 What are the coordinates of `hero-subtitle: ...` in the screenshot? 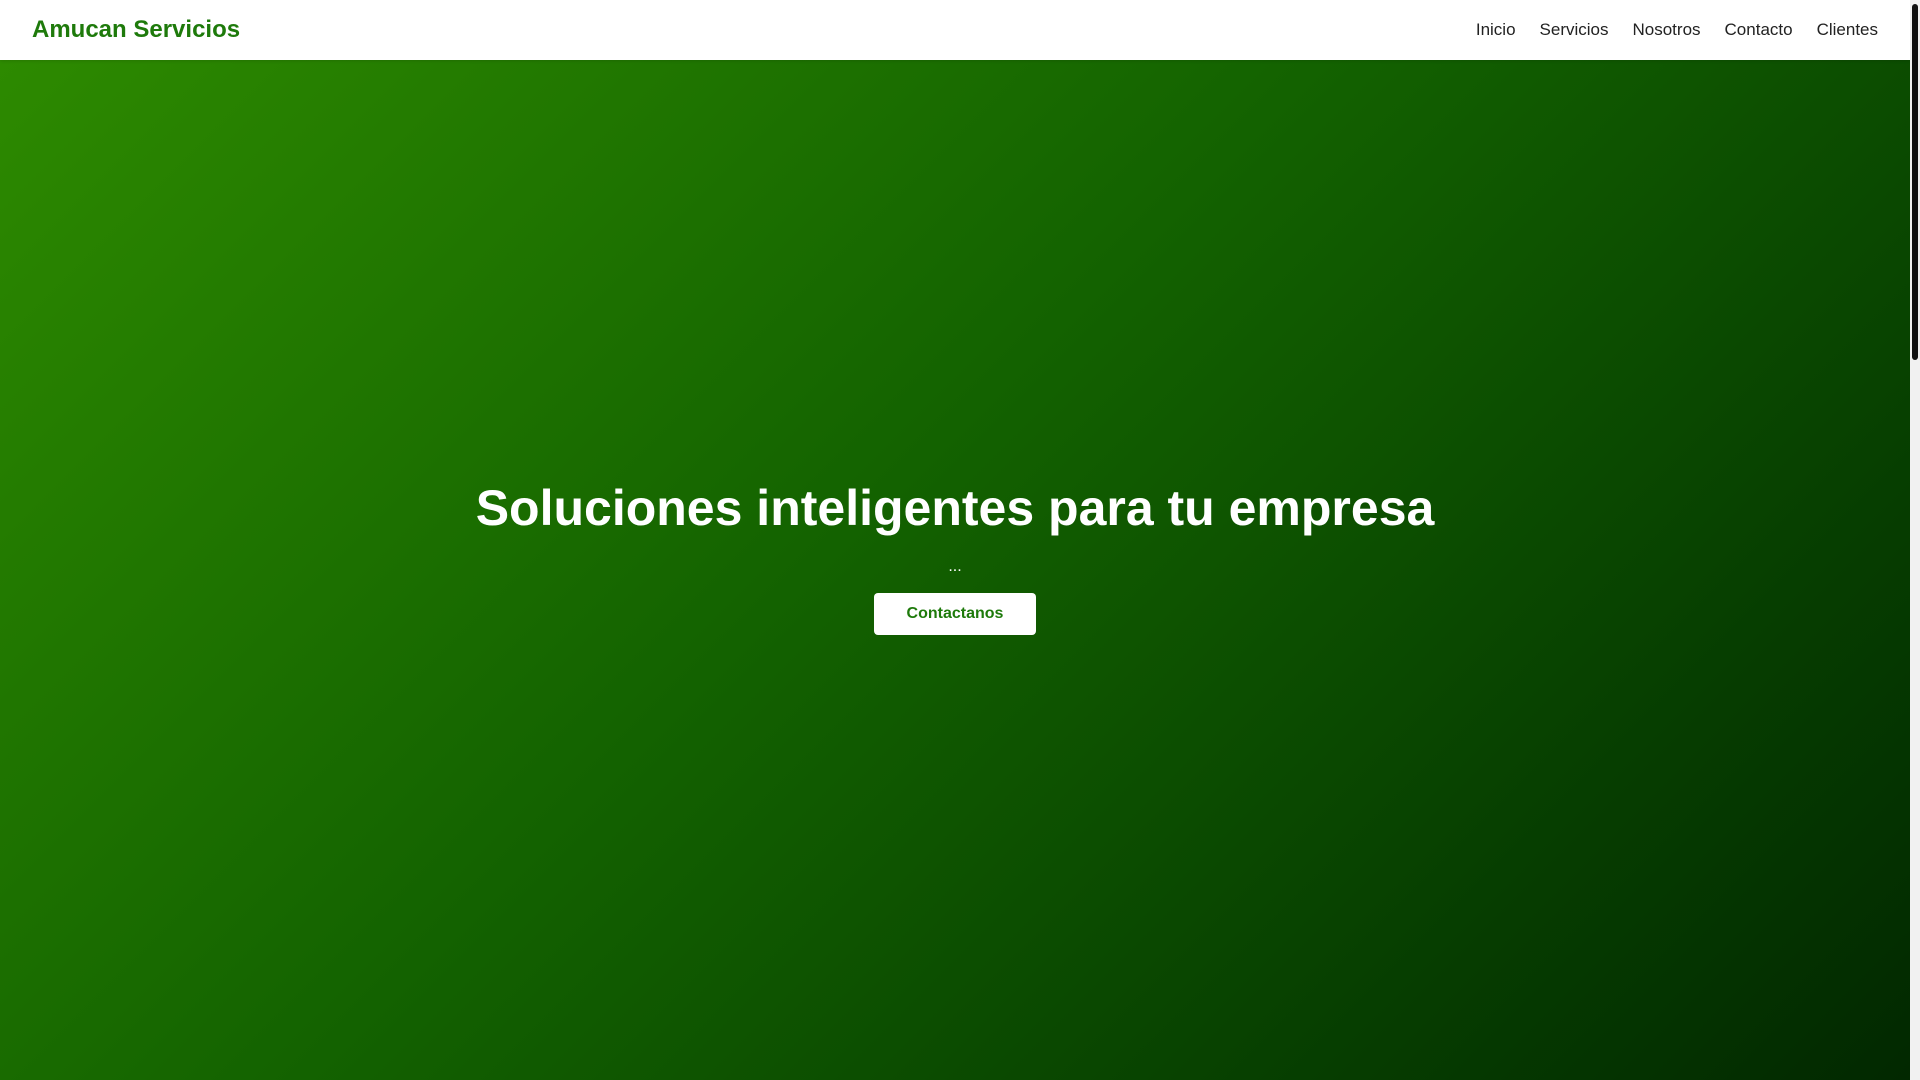 It's located at (955, 566).